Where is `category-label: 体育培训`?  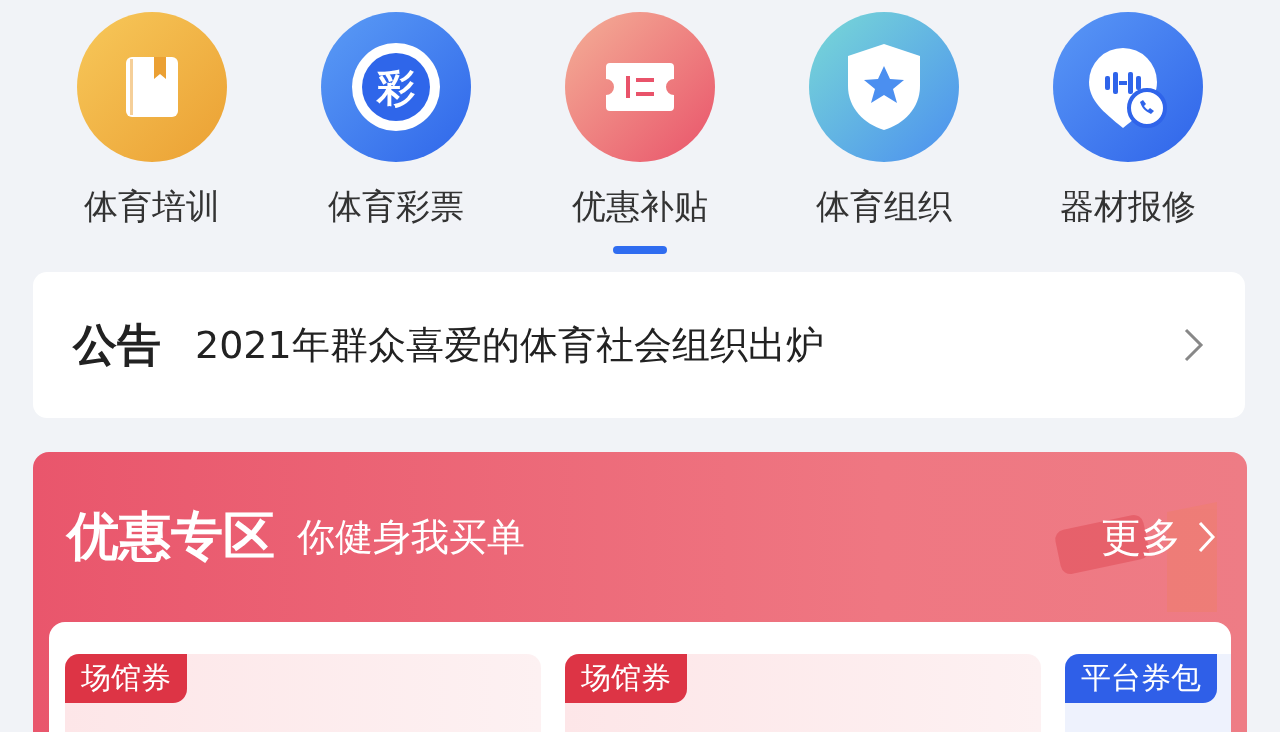
category-label: 体育培训 is located at coordinates (152, 206).